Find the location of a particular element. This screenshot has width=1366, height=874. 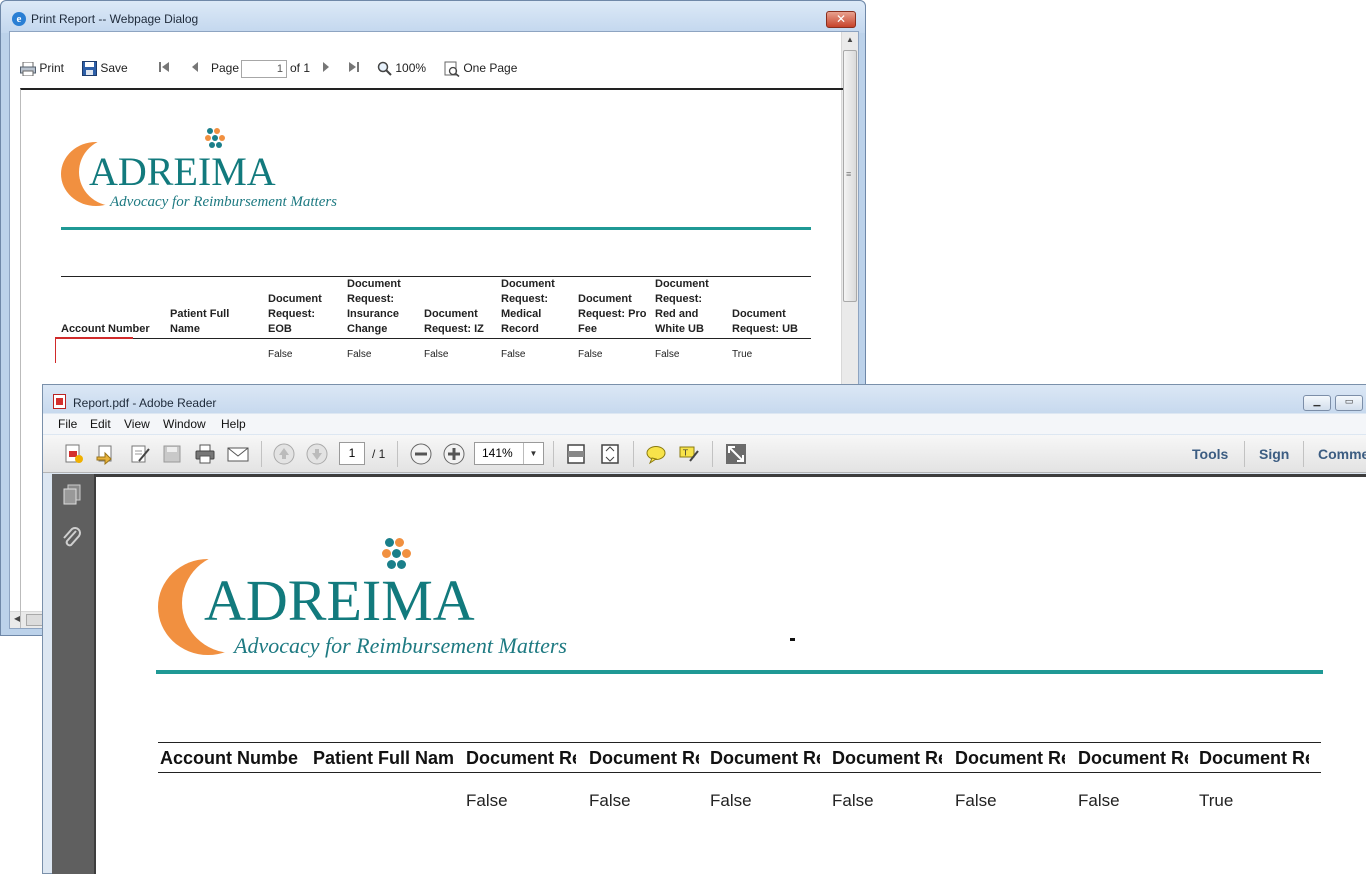

sign-button: Sign is located at coordinates (1274, 454).